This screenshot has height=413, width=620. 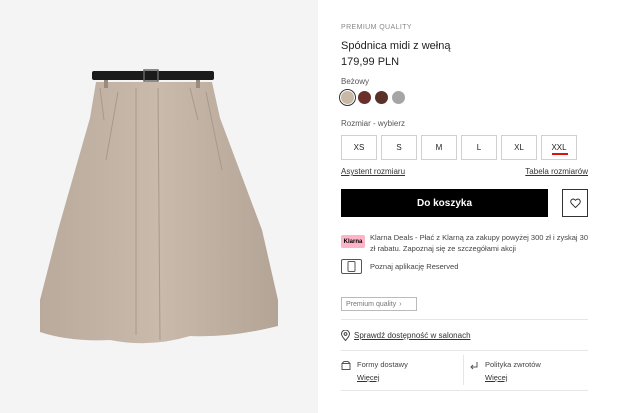 I want to click on store-availability: Sprawdź dostępność w salonach, so click(x=406, y=335).